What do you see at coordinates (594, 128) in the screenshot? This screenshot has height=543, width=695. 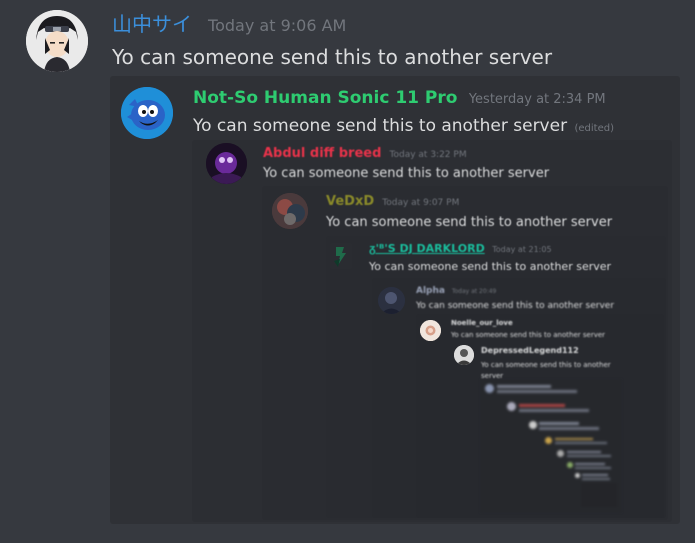 I see `edited-label: (edited)` at bounding box center [594, 128].